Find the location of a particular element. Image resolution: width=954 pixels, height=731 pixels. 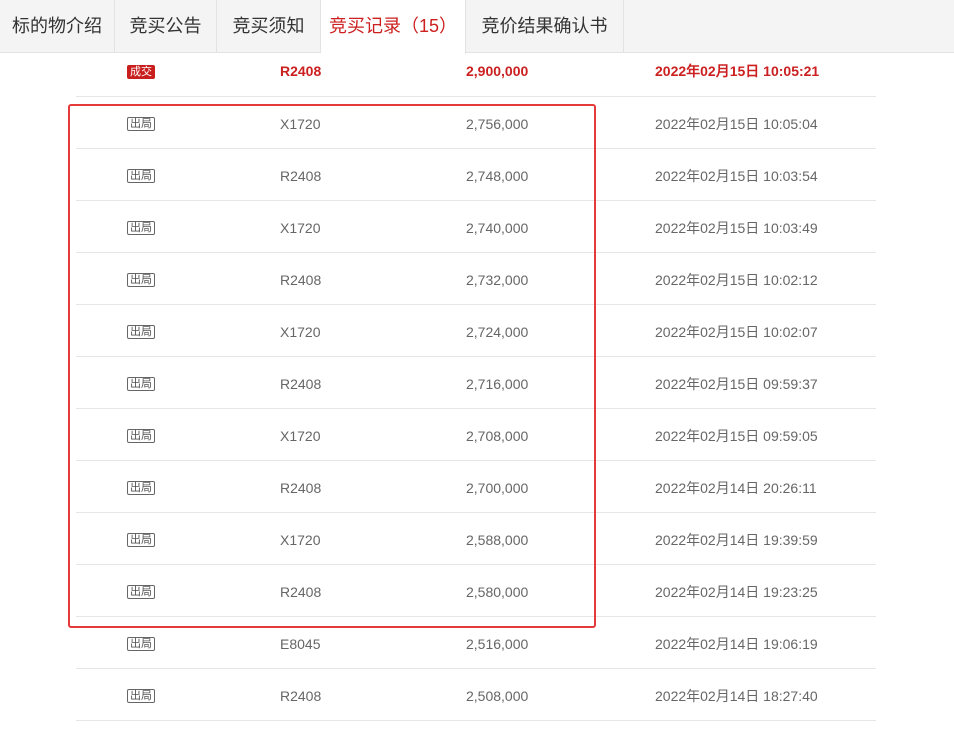

bid-price: 2,708,000 is located at coordinates (497, 436).